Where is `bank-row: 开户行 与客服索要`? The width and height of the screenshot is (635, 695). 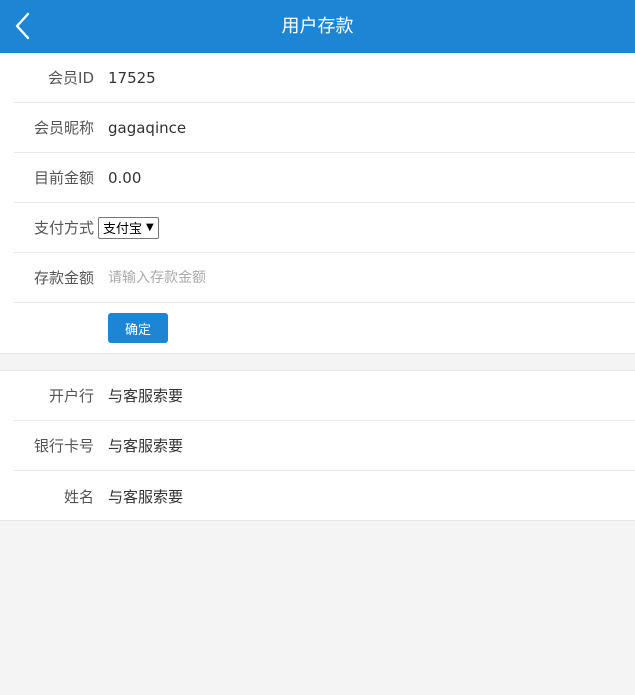 bank-row: 开户行 与客服索要 is located at coordinates (324, 396).